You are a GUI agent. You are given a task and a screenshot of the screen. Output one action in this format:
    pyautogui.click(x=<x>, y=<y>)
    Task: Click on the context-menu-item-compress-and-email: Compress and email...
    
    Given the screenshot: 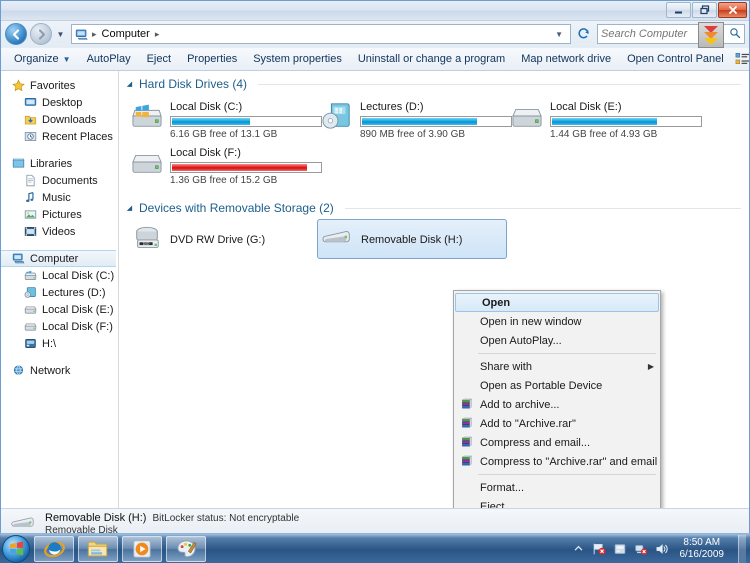 What is the action you would take?
    pyautogui.click(x=557, y=442)
    